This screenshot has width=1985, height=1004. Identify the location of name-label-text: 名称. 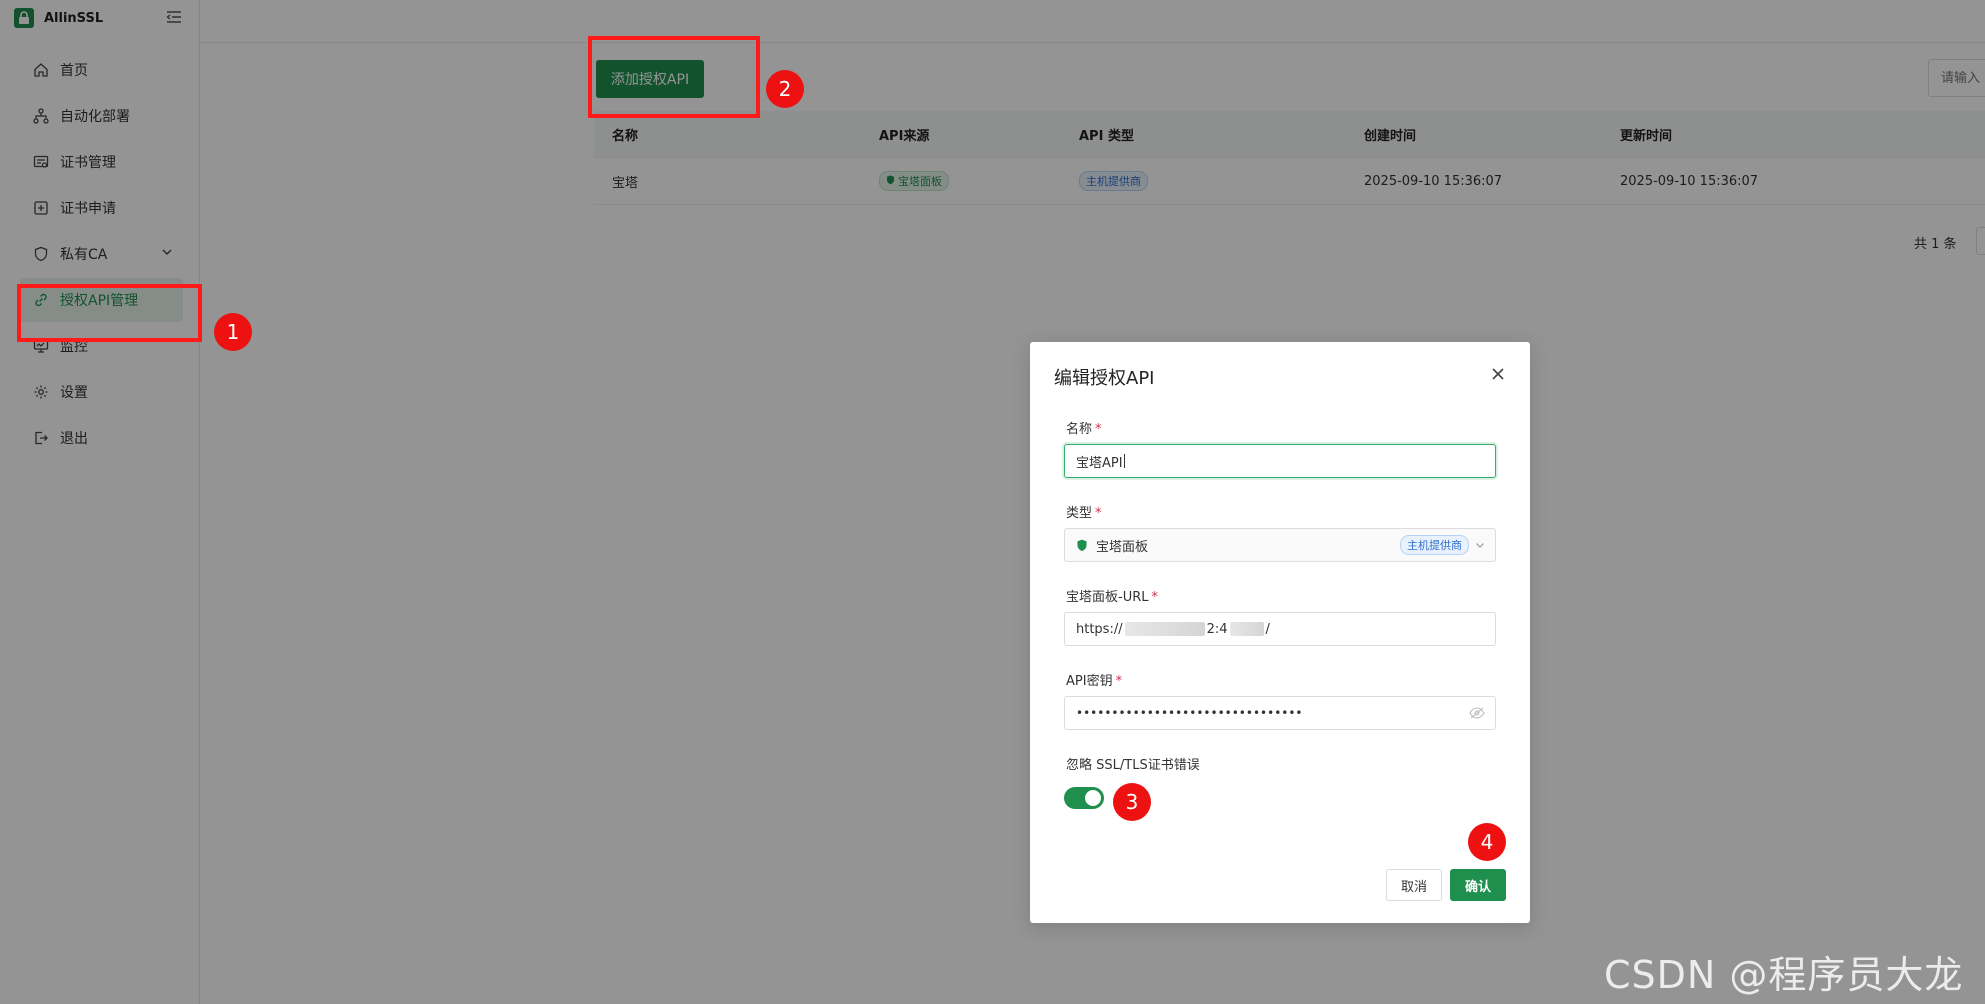
(1079, 429).